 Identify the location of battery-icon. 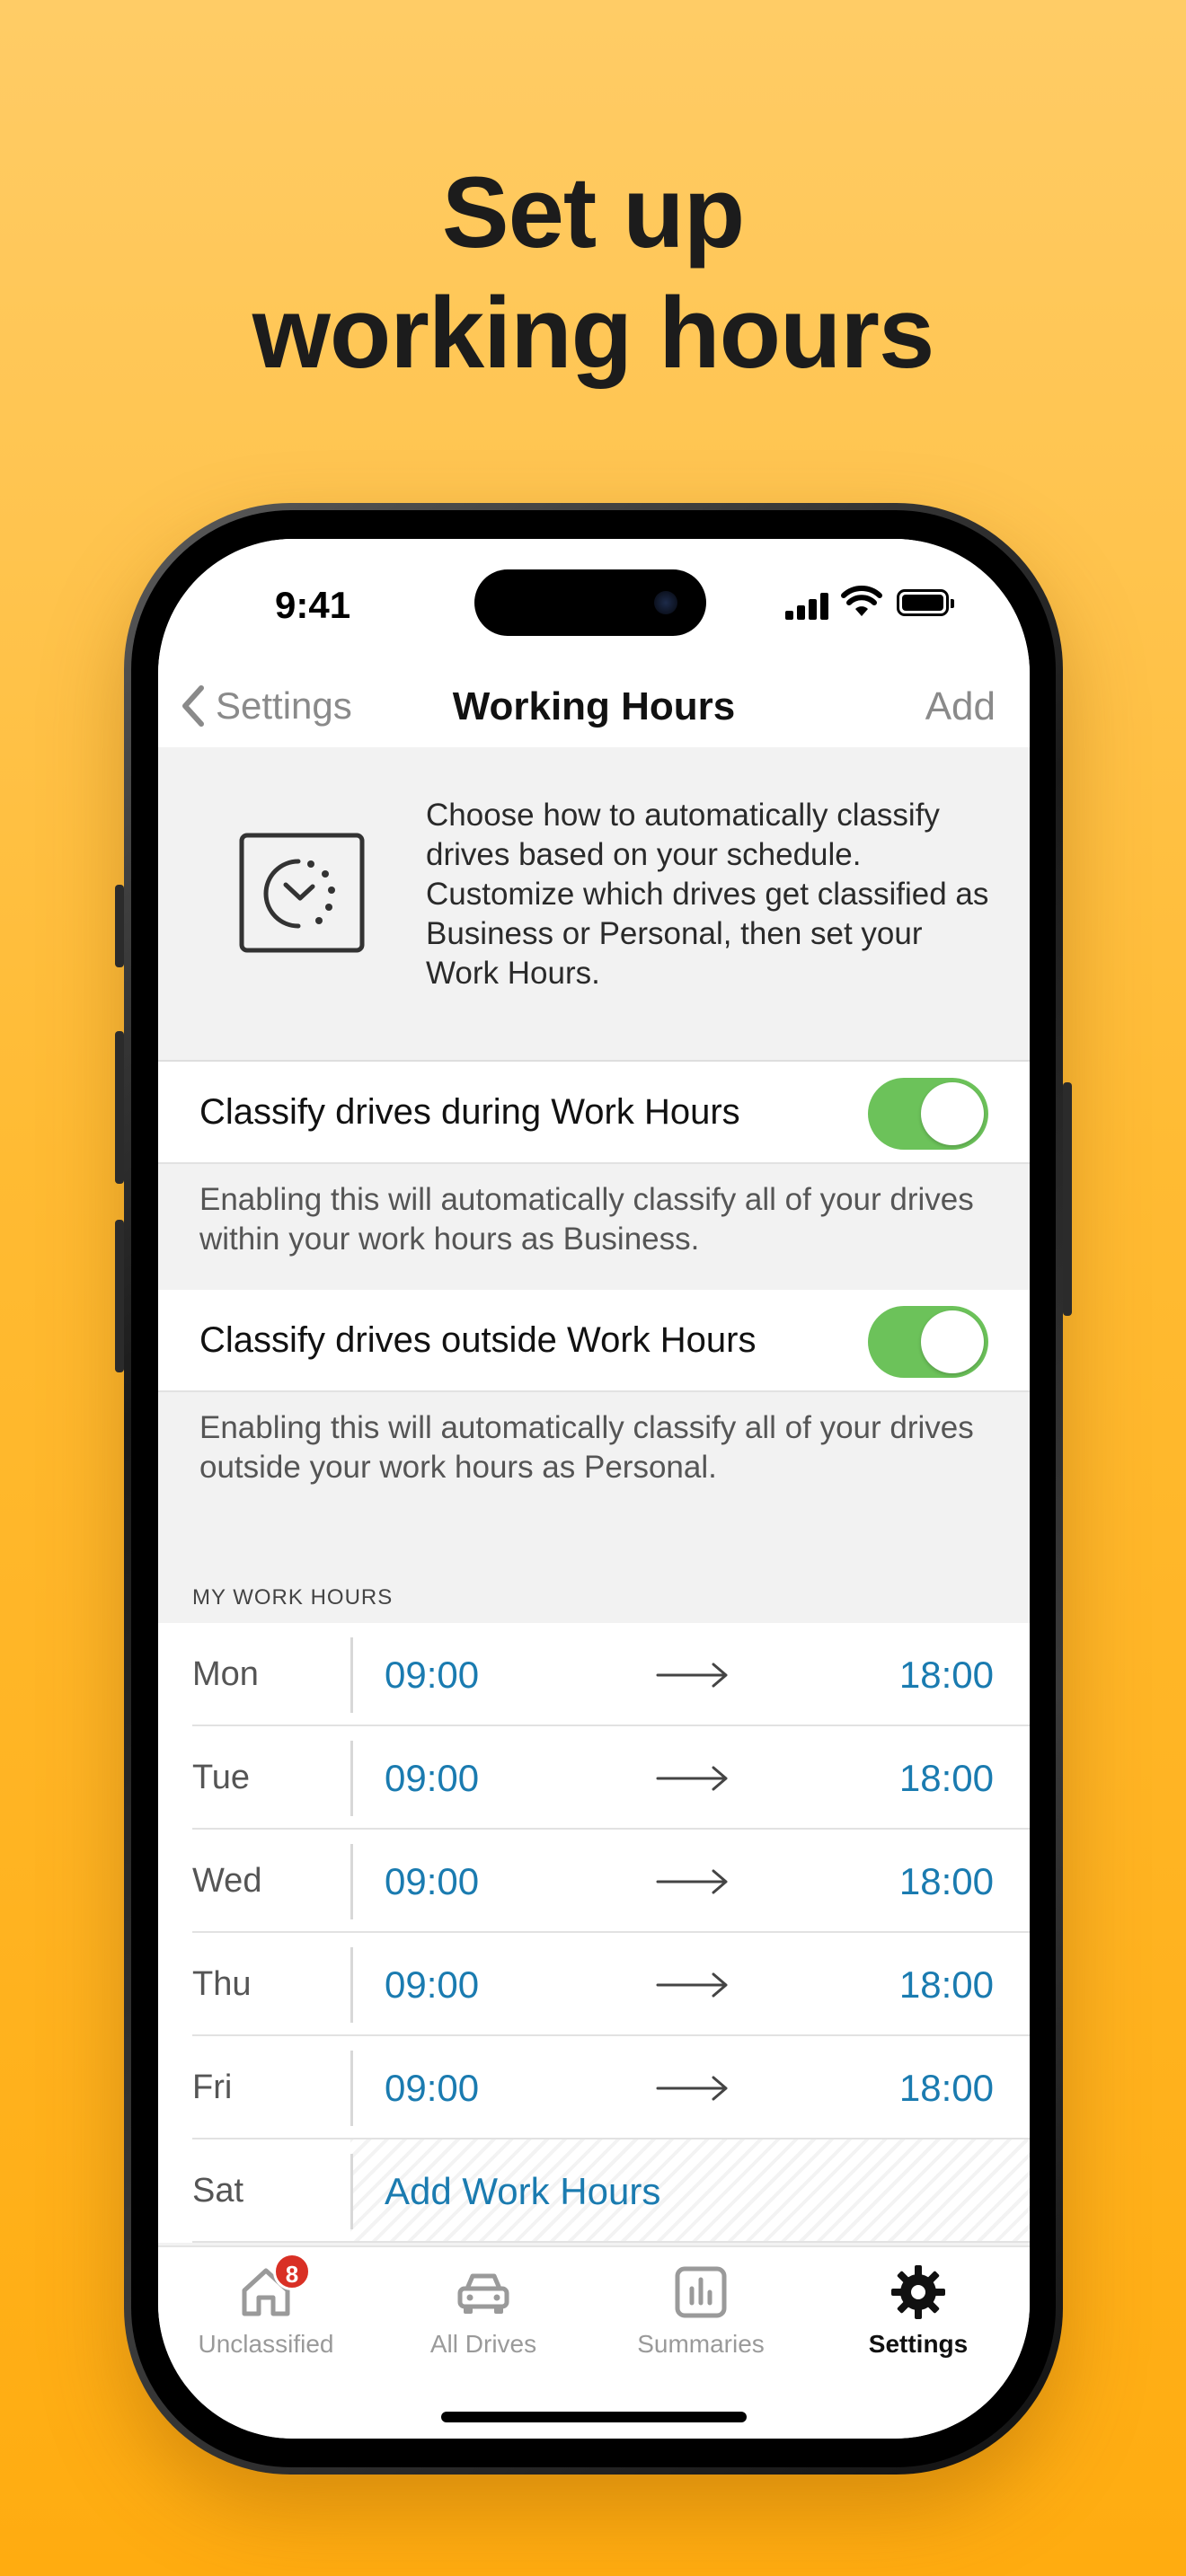
(925, 602).